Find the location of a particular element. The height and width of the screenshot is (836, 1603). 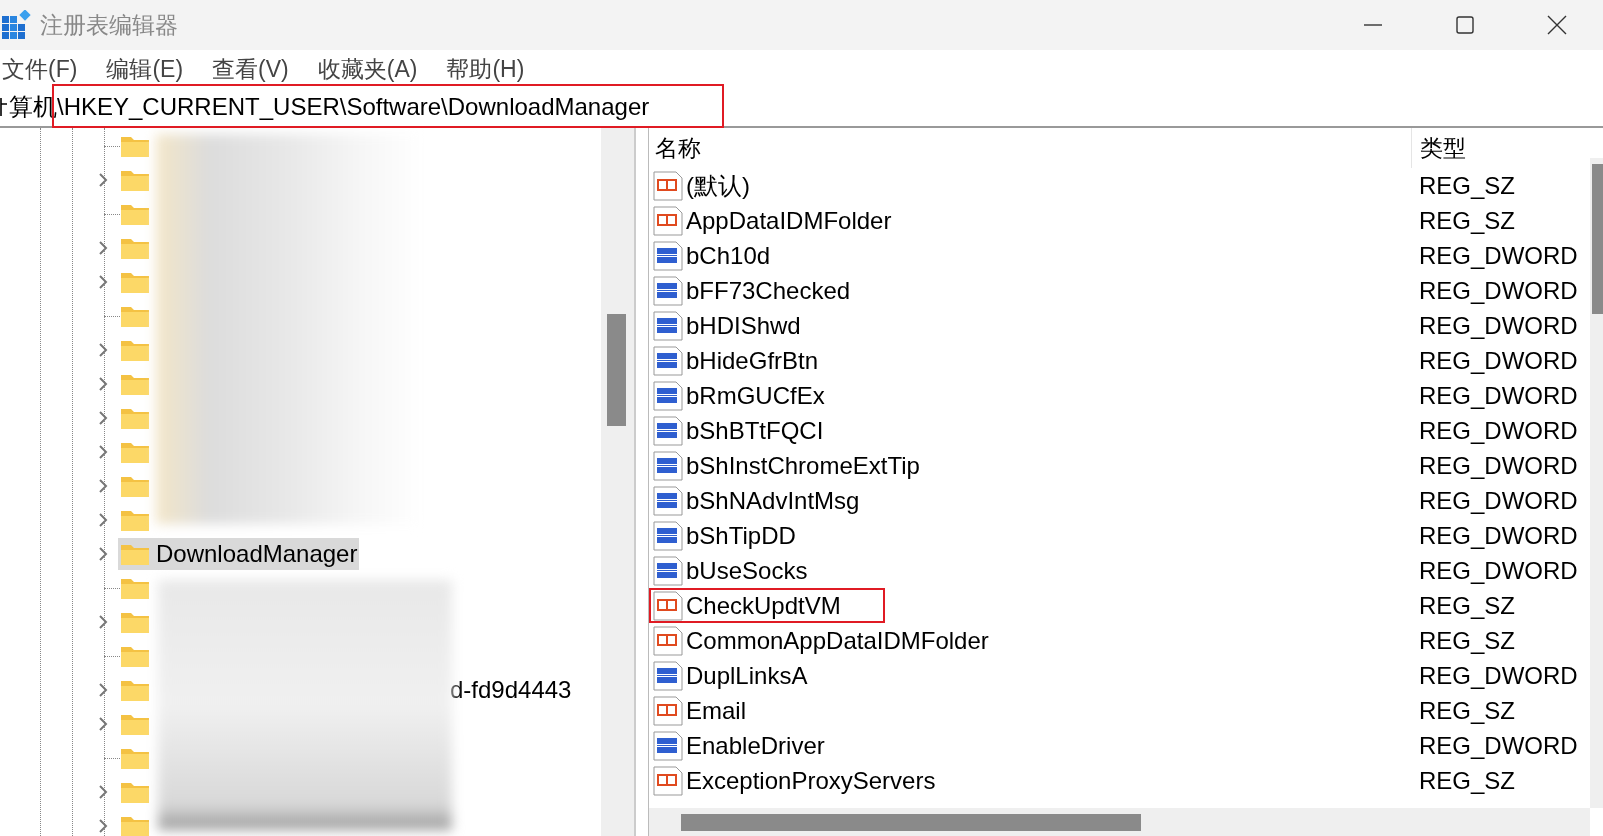

value-name: bRmGUCfEx is located at coordinates (1029, 395).